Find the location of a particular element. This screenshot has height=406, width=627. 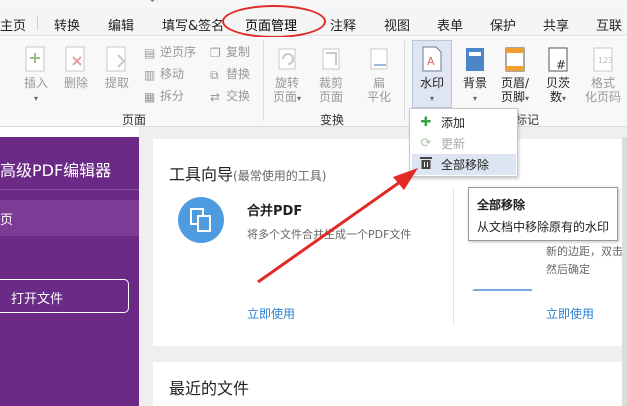

app-title: 高级PDF编辑器 is located at coordinates (56, 170).